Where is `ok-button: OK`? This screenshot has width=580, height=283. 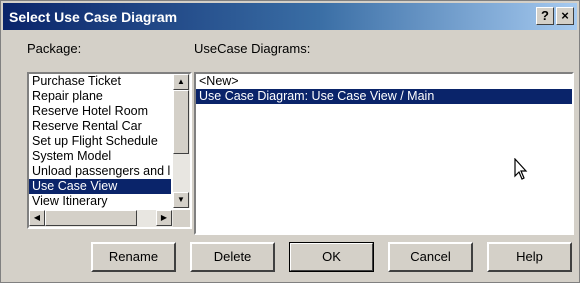
ok-button: OK is located at coordinates (331, 257).